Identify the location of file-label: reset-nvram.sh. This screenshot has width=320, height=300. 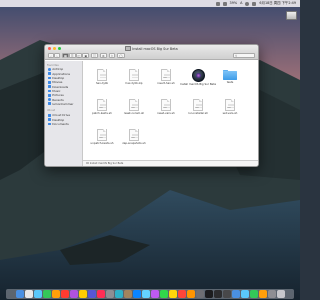
(134, 112).